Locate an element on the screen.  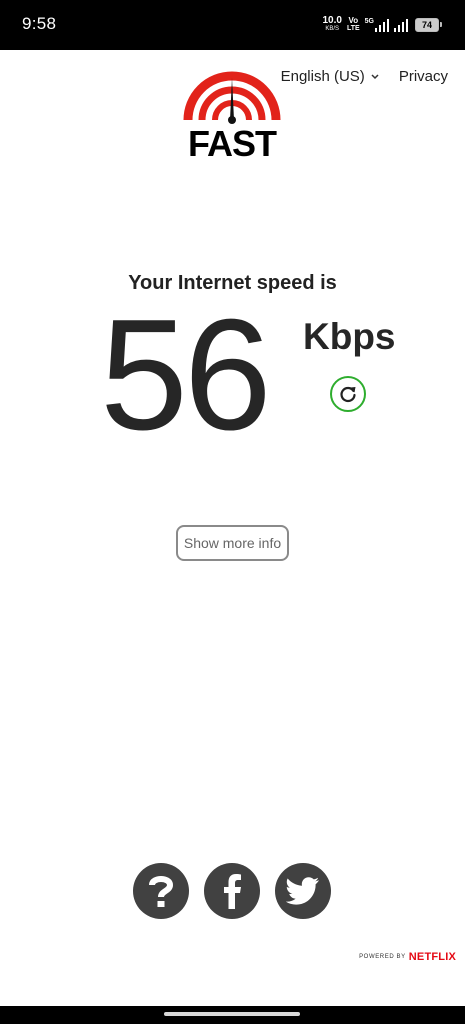
question-mark-icon is located at coordinates (161, 891).